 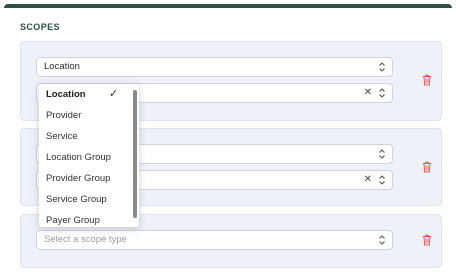 I want to click on dropdown-option-payer-group: Payer Group, so click(x=73, y=218).